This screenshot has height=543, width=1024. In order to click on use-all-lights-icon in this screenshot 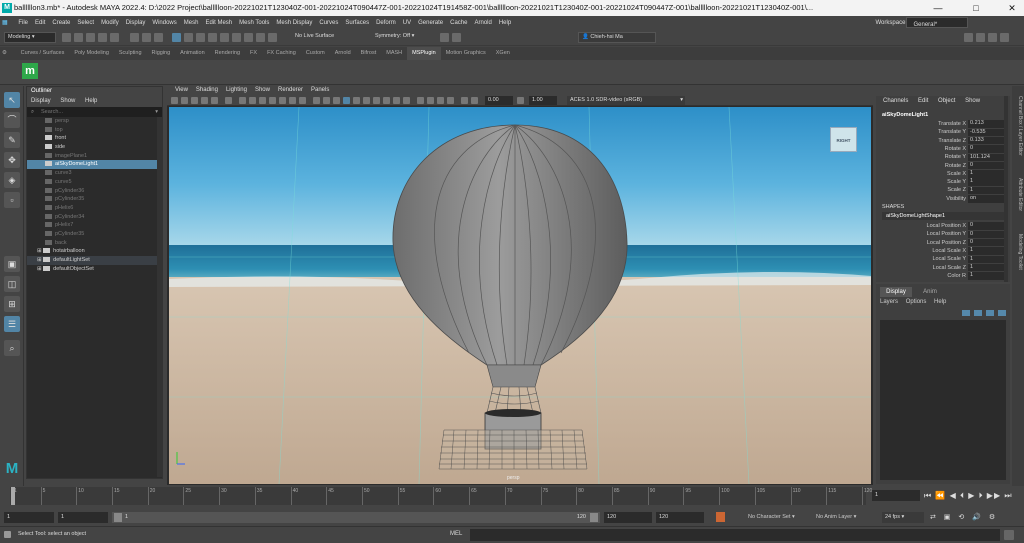, I will do `click(356, 100)`.